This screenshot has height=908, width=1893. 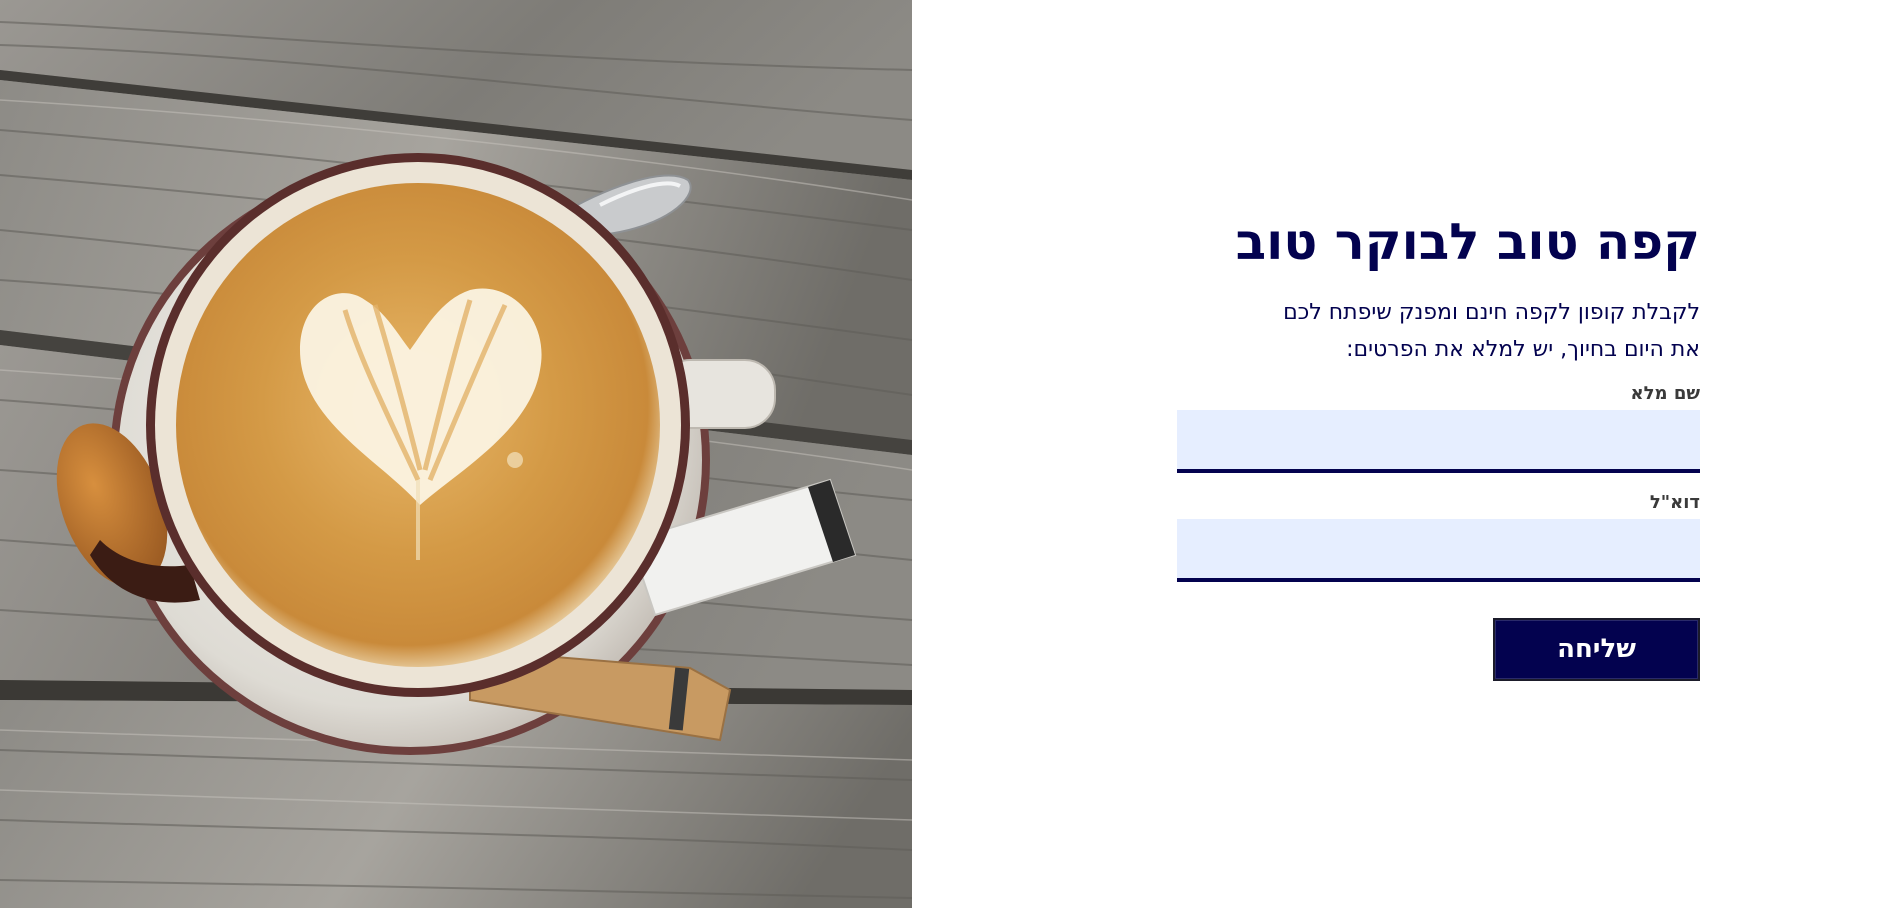 I want to click on page-title: קפה טוב לבוקר טוב, so click(x=1467, y=242).